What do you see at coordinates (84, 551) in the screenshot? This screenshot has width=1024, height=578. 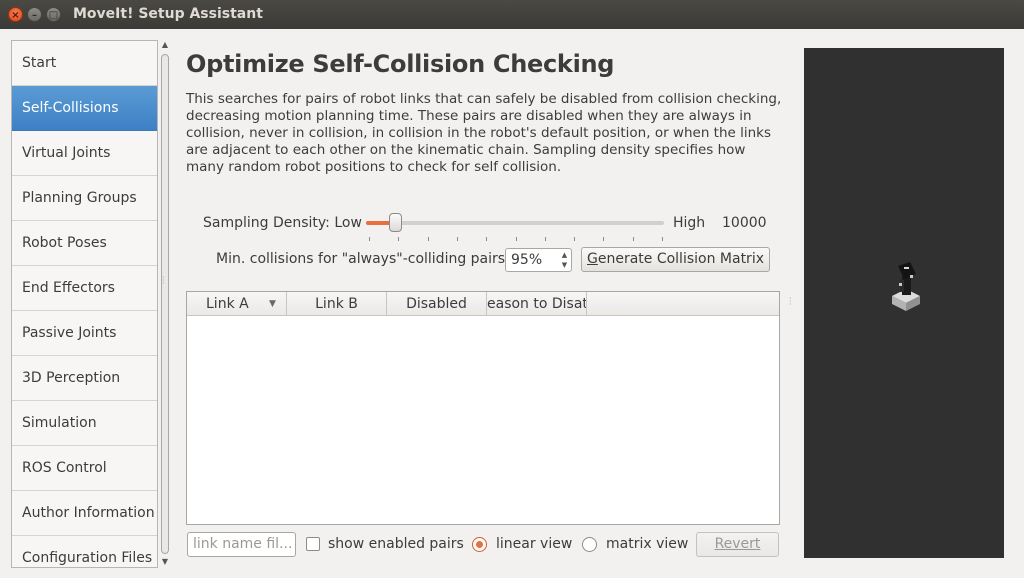 I see `sidebar-item-configuration-files: Configuration Files` at bounding box center [84, 551].